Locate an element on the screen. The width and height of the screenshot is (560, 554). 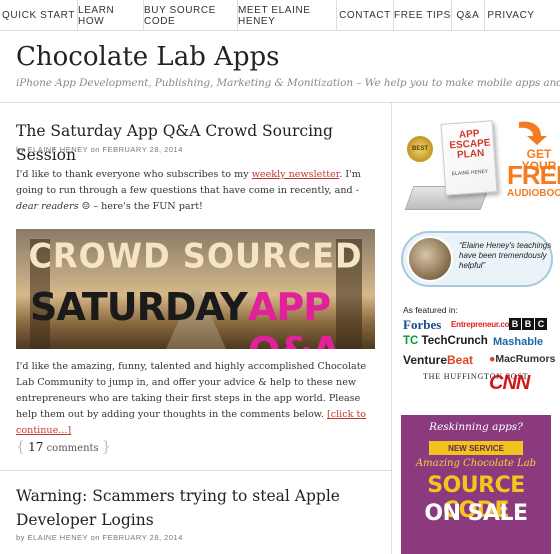
nav-contact: CONTACT is located at coordinates (365, 15).